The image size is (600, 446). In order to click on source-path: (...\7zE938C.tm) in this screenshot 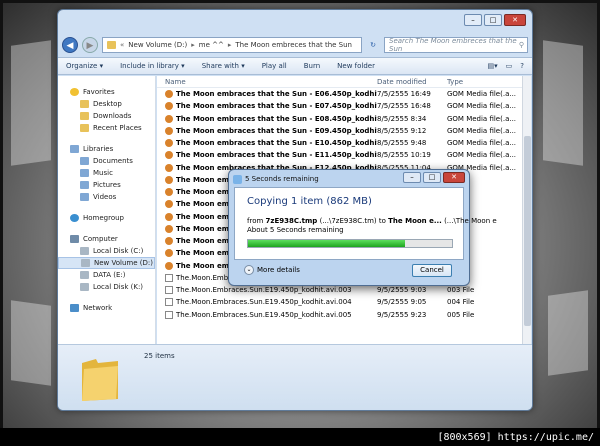, I will do `click(348, 221)`.